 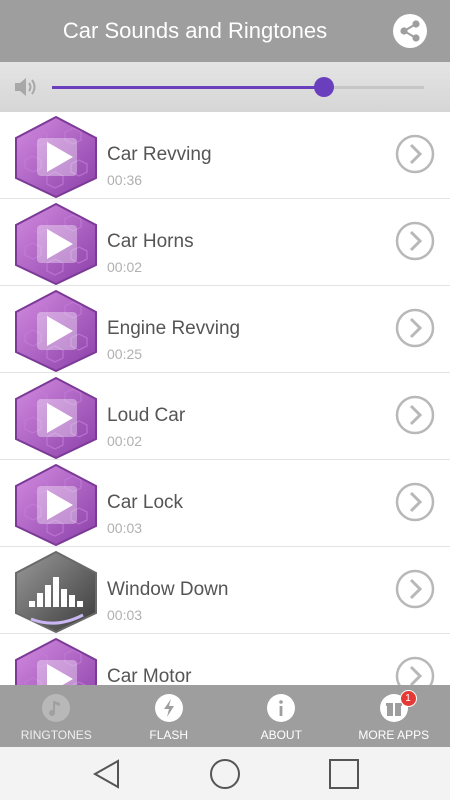 I want to click on sound-list-item: Loud Car 00:02, so click(x=225, y=416).